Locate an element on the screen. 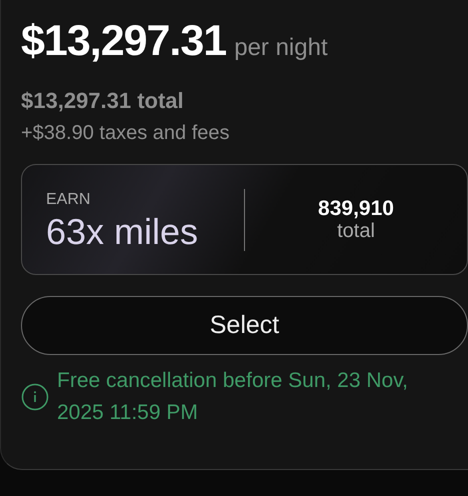 This screenshot has height=496, width=468. info-icon is located at coordinates (35, 396).